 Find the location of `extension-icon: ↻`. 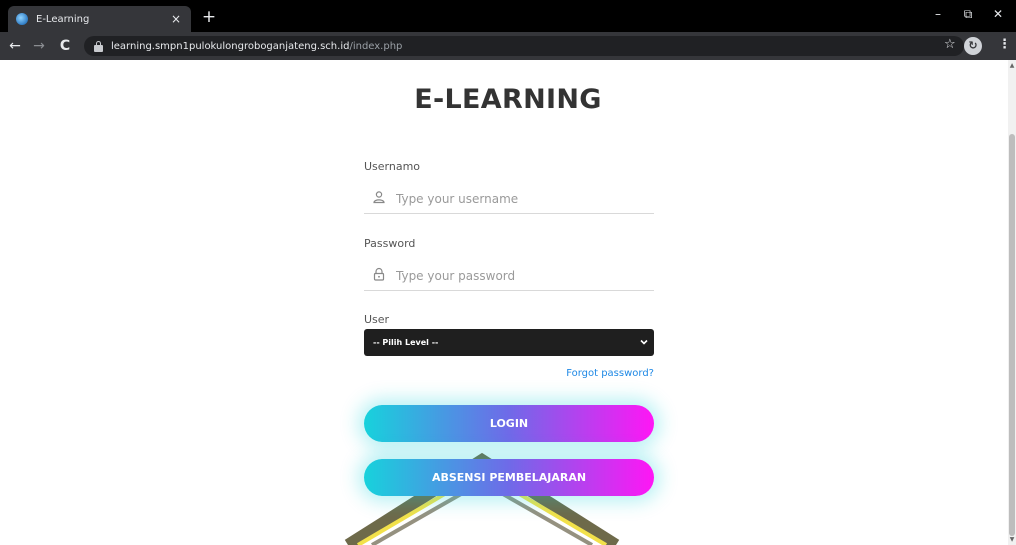

extension-icon: ↻ is located at coordinates (973, 46).